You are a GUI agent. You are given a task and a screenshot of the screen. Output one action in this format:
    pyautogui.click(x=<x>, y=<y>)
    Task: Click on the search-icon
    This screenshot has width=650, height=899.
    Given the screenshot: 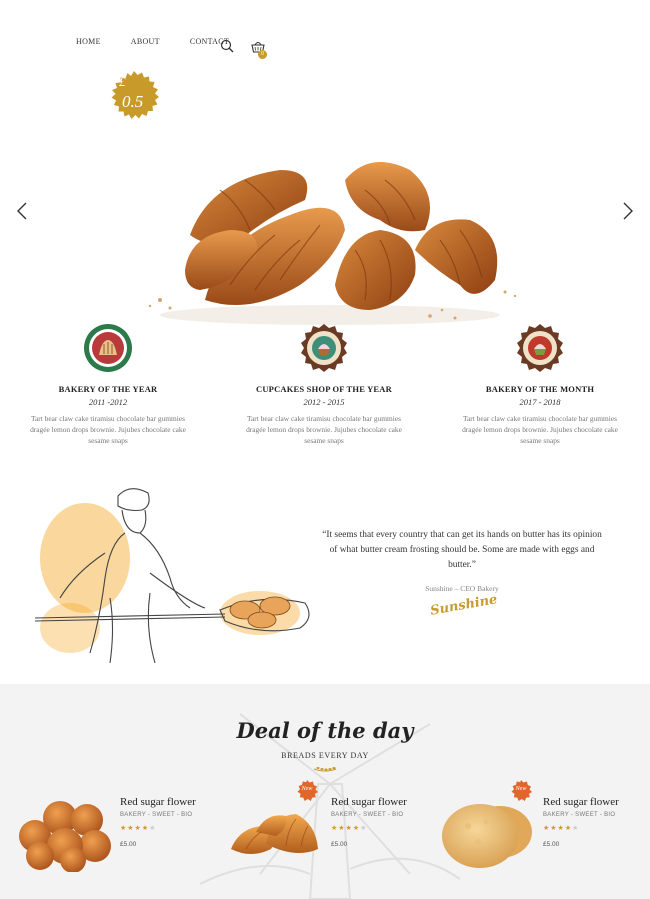 What is the action you would take?
    pyautogui.click(x=227, y=46)
    